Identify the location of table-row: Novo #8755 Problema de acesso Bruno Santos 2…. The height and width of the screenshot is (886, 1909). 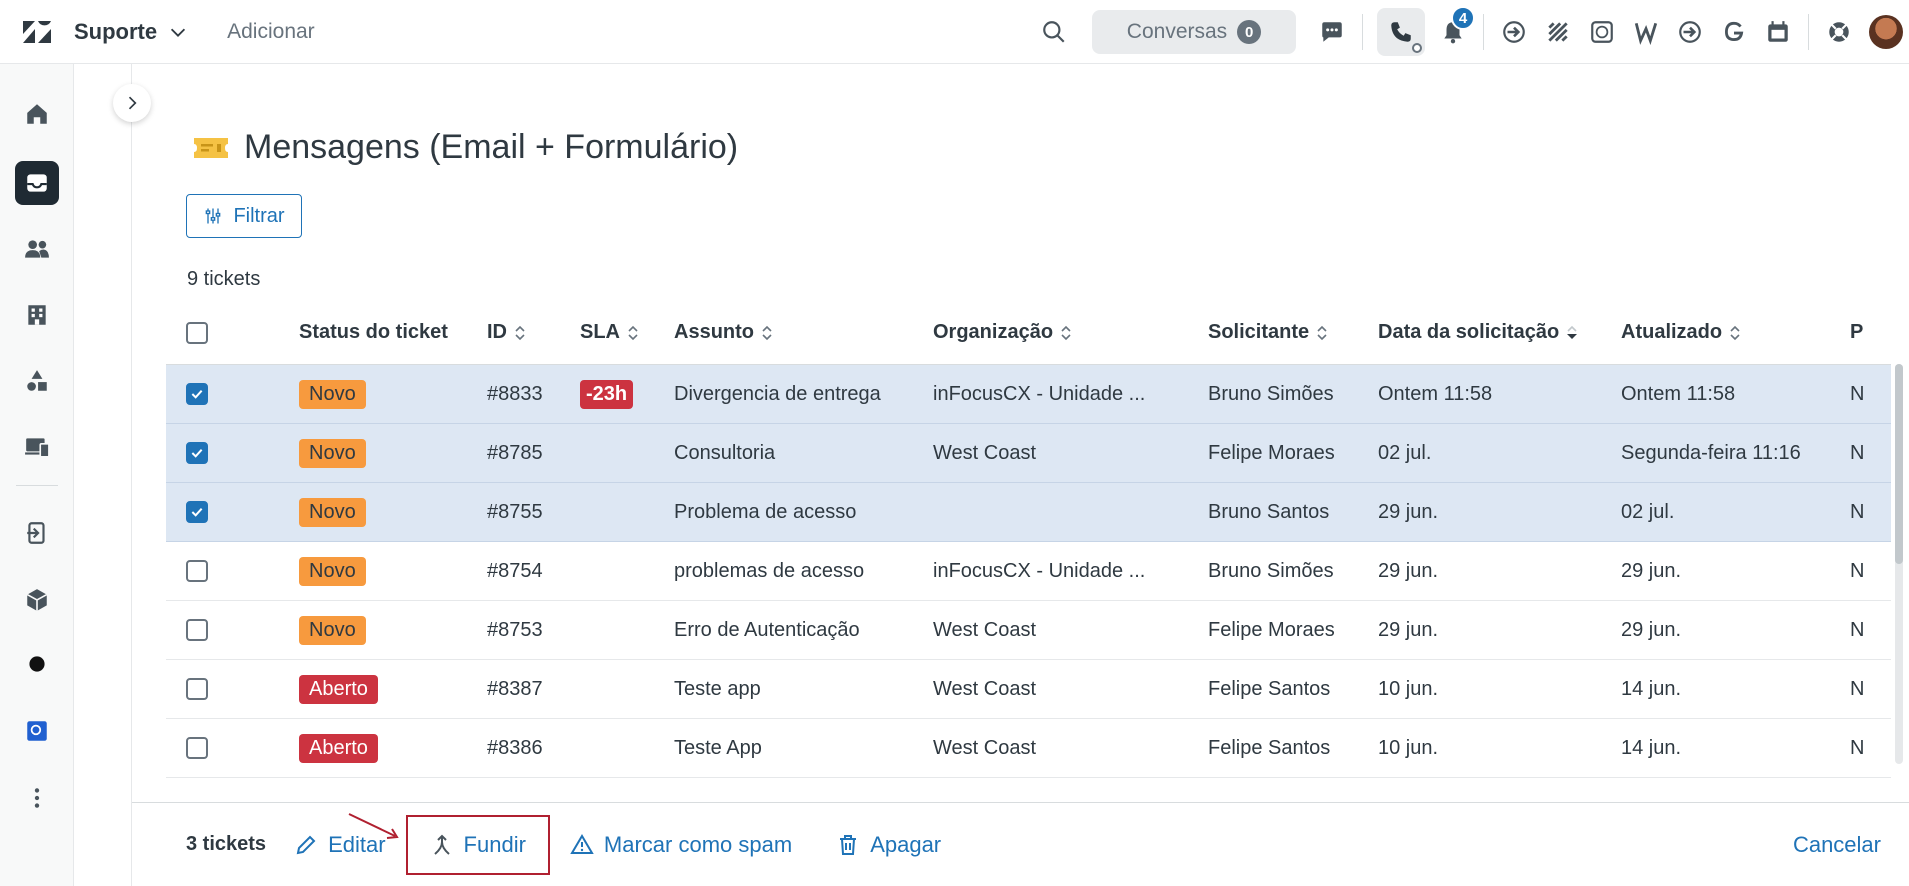
(1028, 512).